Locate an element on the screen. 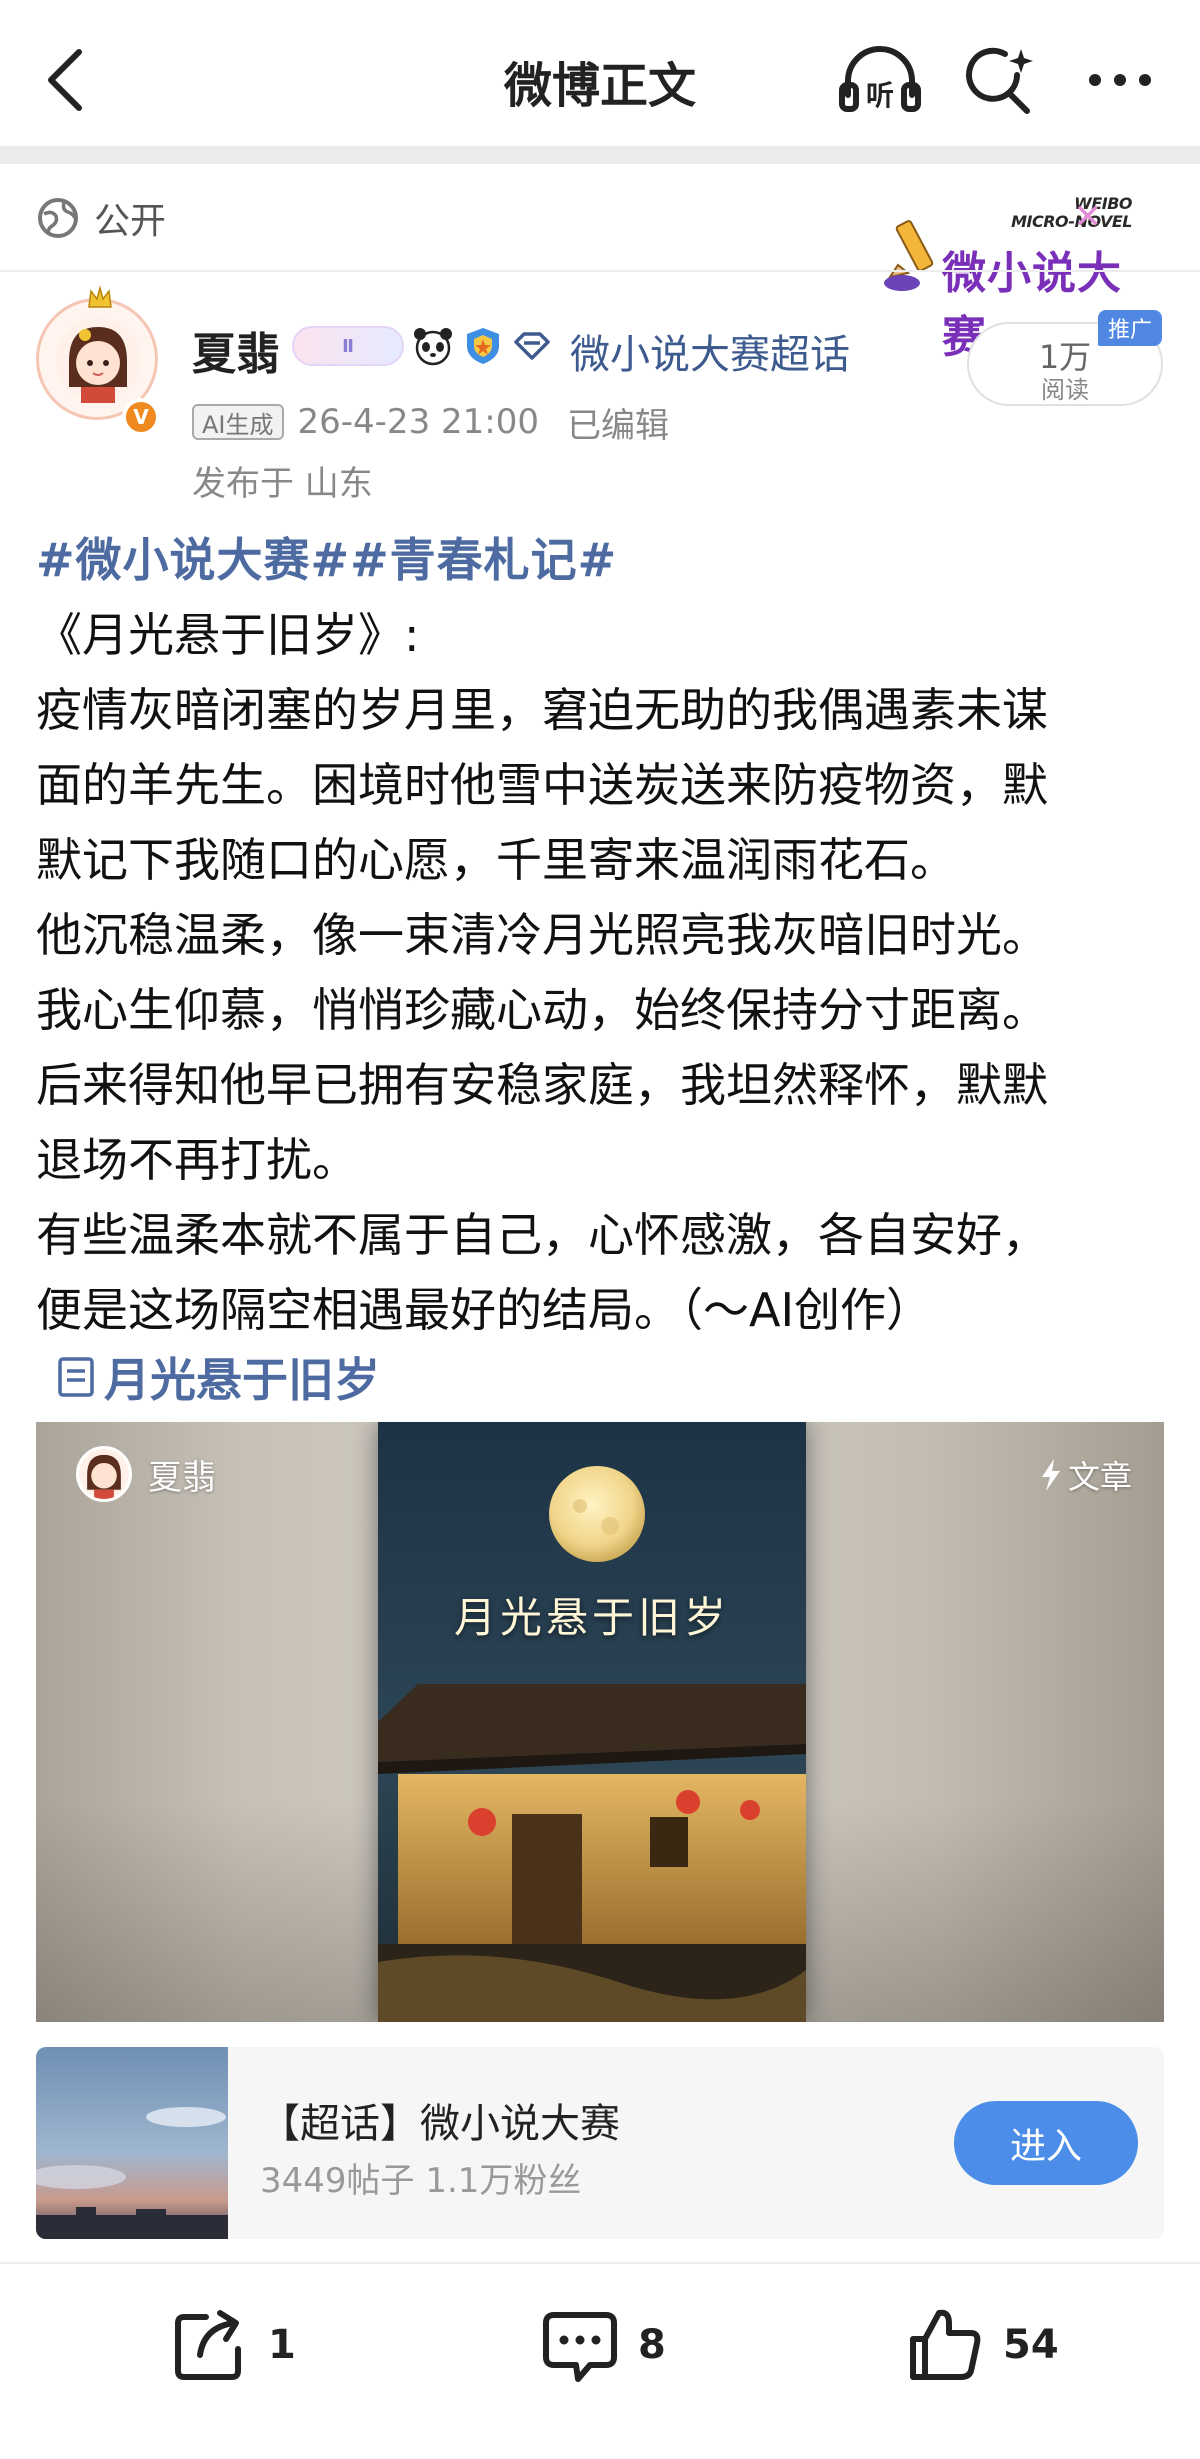 The width and height of the screenshot is (1200, 2459). repost-count: 1 is located at coordinates (282, 2345).